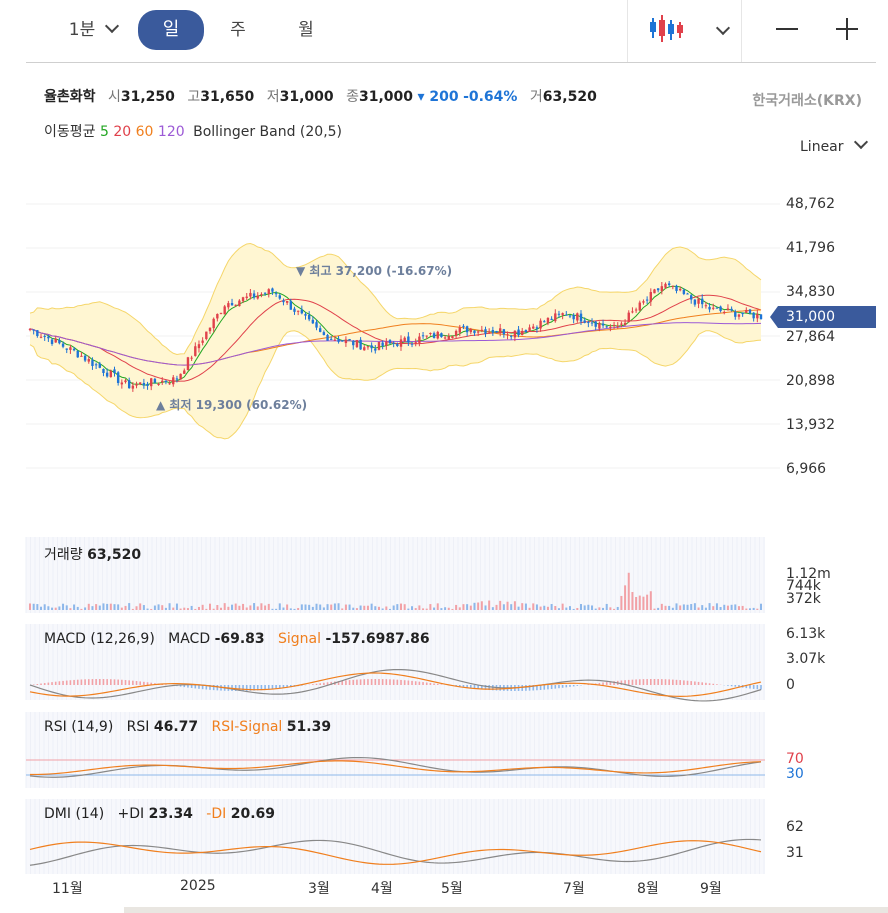 The width and height of the screenshot is (888, 913). Describe the element at coordinates (239, 639) in the screenshot. I see `macd-value: -69.83` at that location.